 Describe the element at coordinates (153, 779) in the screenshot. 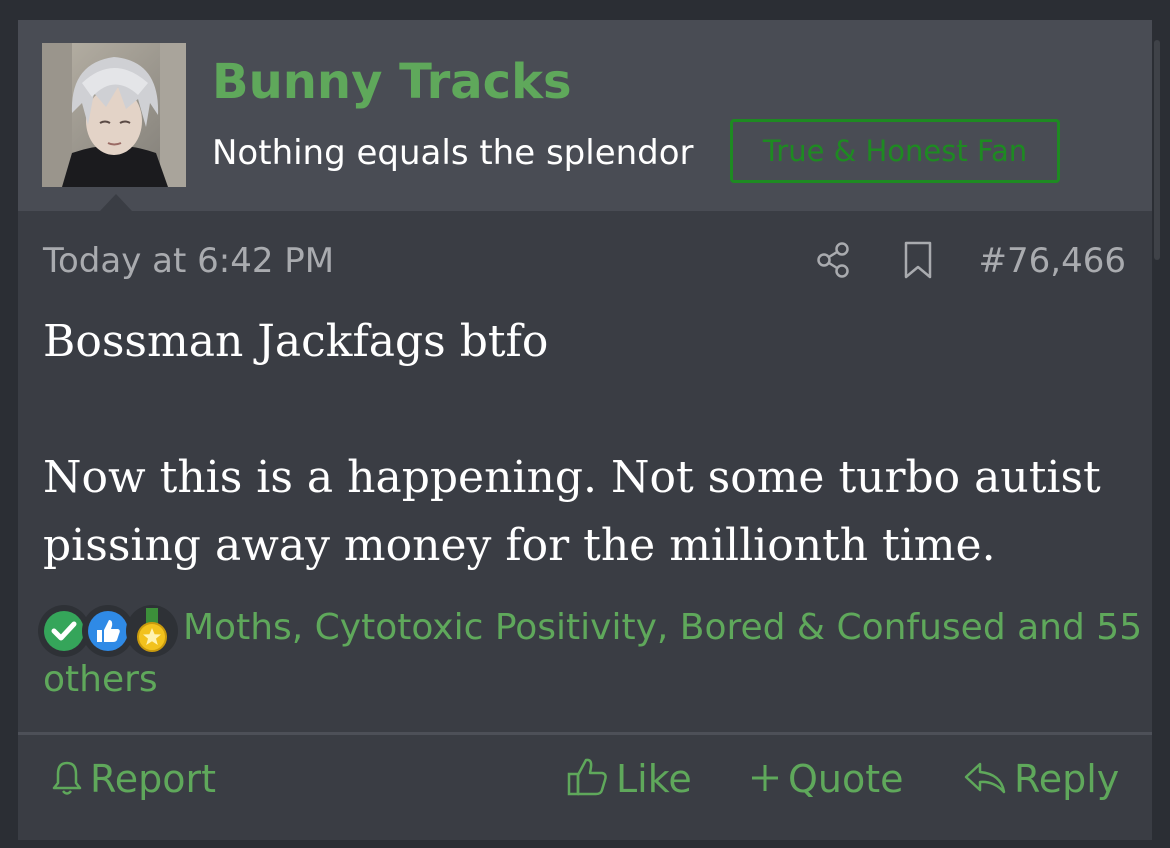

I see `report-label: Report` at that location.